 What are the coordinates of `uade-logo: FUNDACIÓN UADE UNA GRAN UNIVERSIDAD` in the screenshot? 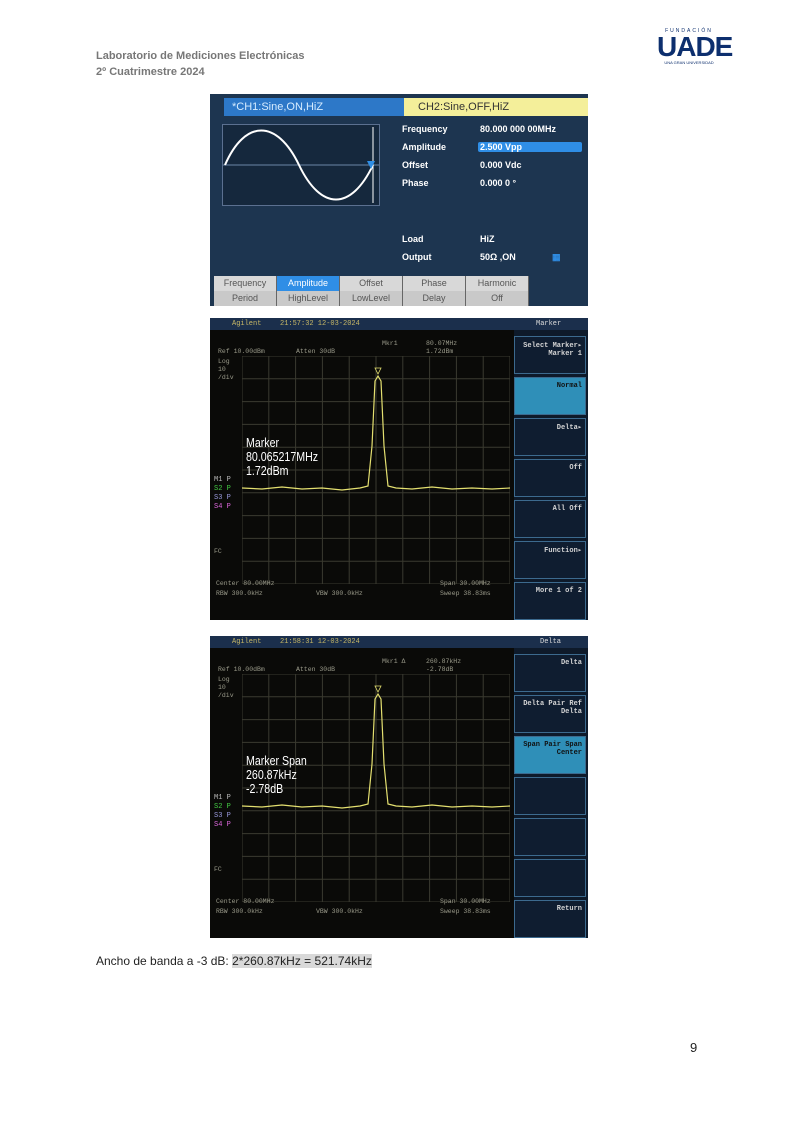 It's located at (695, 46).